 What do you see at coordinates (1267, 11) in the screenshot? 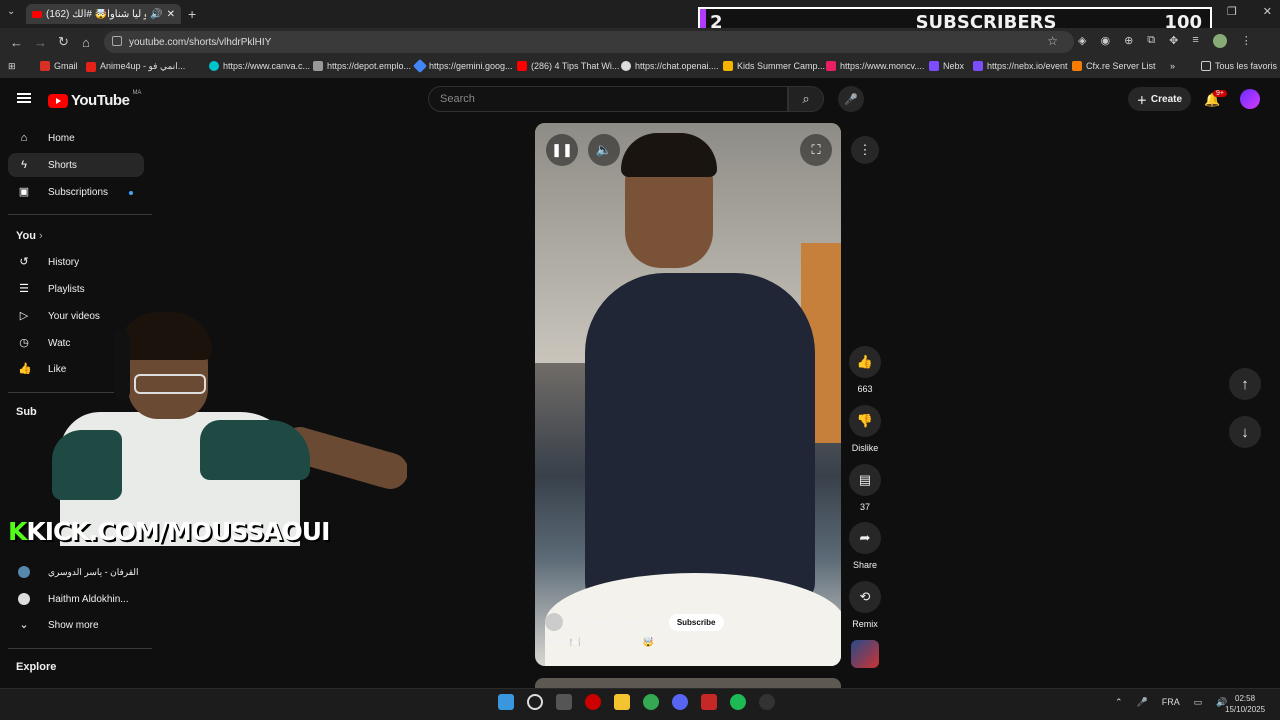
I see `close-window-icon: ✕` at bounding box center [1267, 11].